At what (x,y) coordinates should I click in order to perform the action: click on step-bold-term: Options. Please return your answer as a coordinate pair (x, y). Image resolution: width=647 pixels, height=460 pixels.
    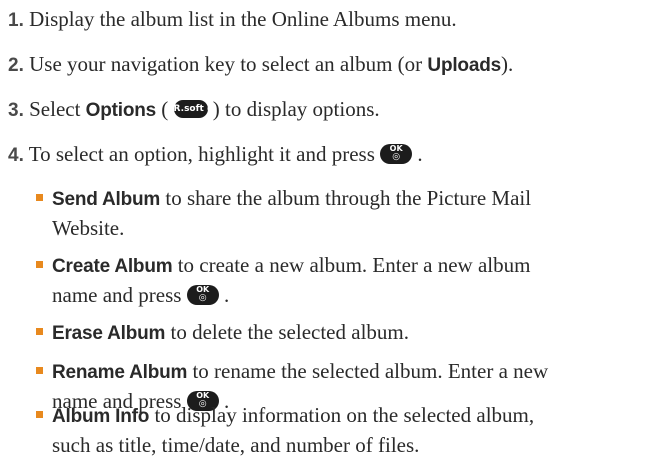
    Looking at the image, I should click on (121, 110).